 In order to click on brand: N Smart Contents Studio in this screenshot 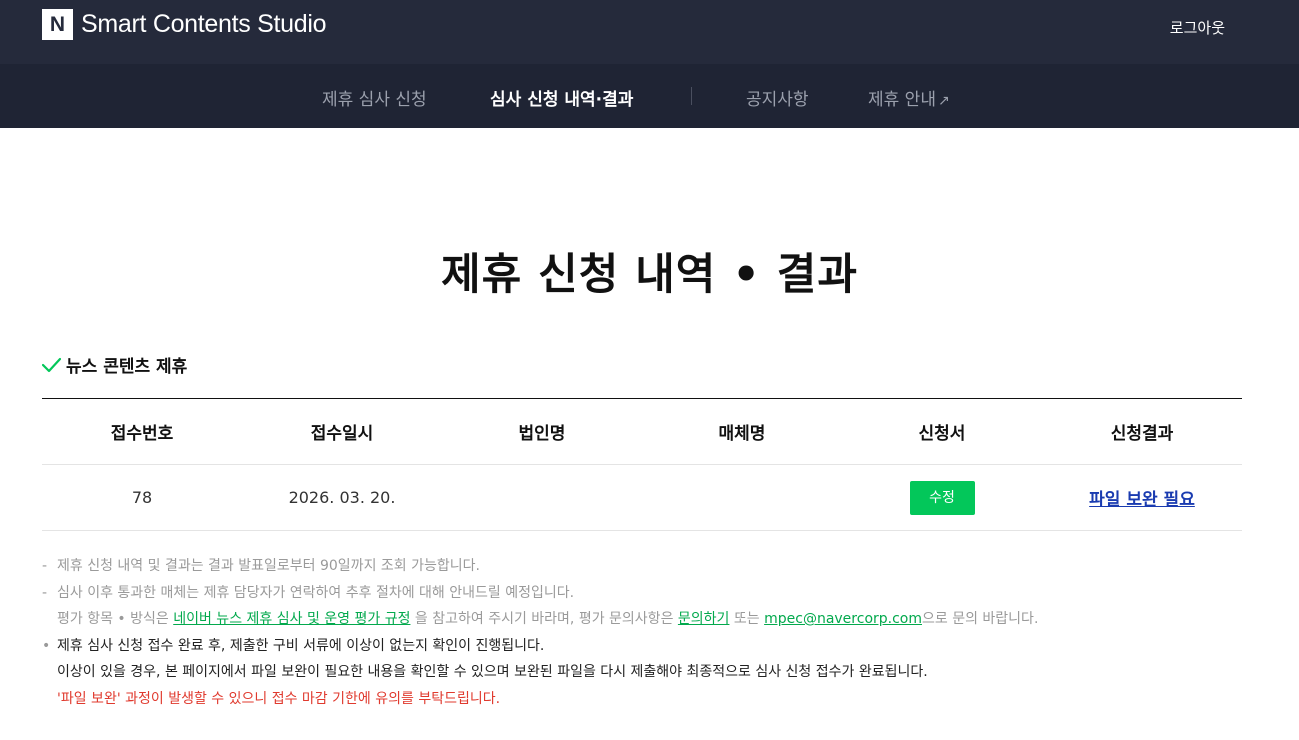, I will do `click(184, 24)`.